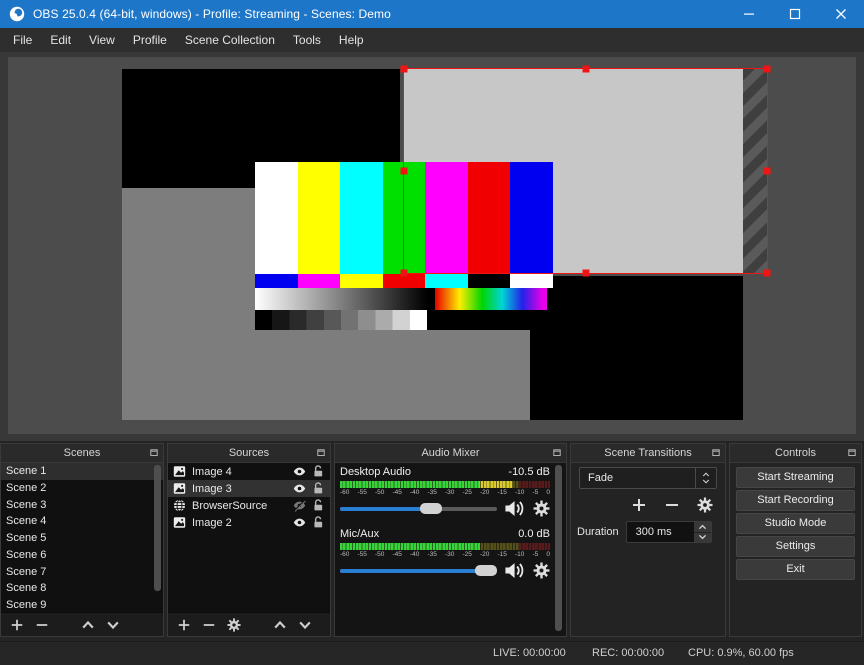  Describe the element at coordinates (672, 505) in the screenshot. I see `remove-transition-icon` at that location.